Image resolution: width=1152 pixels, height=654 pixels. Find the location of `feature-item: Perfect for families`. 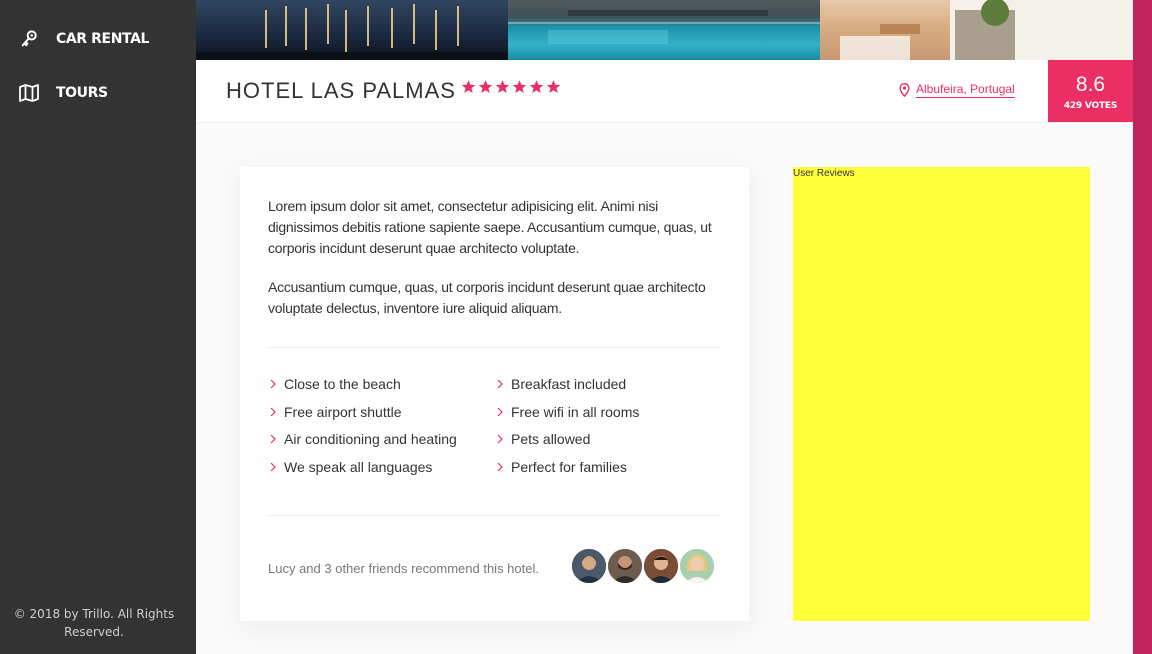

feature-item: Perfect for families is located at coordinates (561, 467).